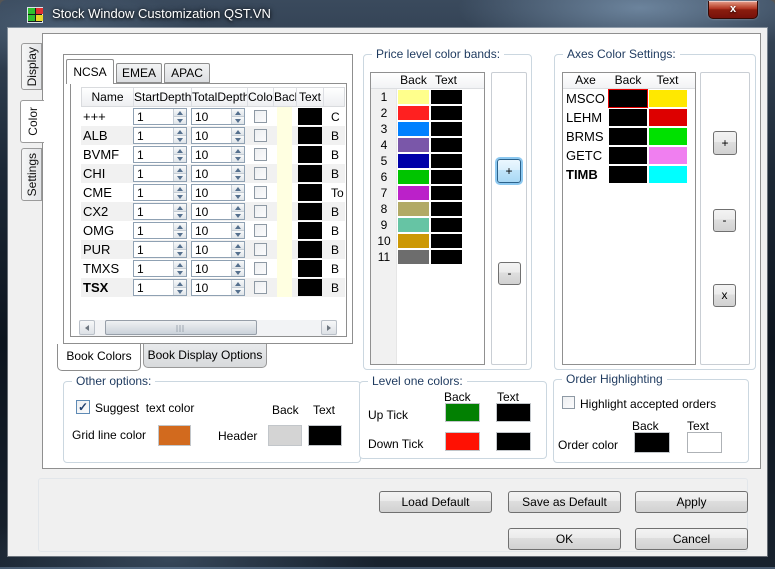  I want to click on tab-apac: APAC, so click(187, 73).